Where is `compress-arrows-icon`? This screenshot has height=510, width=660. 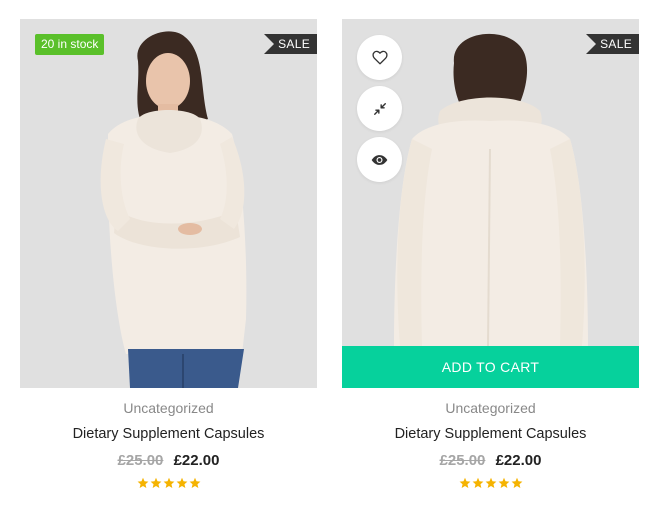
compress-arrows-icon is located at coordinates (379, 108).